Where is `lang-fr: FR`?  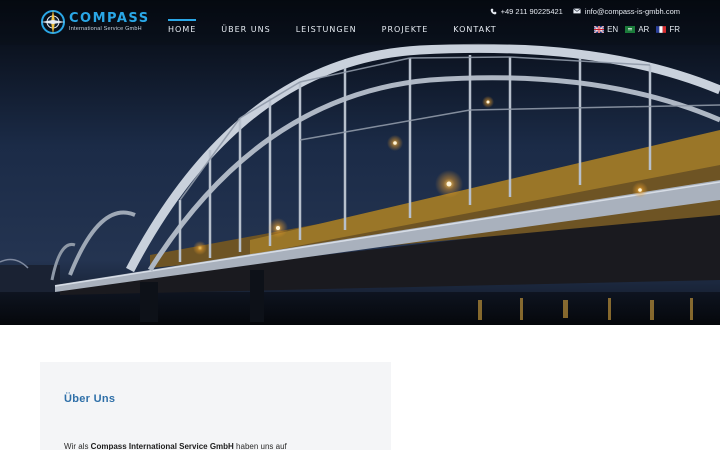
lang-fr: FR is located at coordinates (668, 29).